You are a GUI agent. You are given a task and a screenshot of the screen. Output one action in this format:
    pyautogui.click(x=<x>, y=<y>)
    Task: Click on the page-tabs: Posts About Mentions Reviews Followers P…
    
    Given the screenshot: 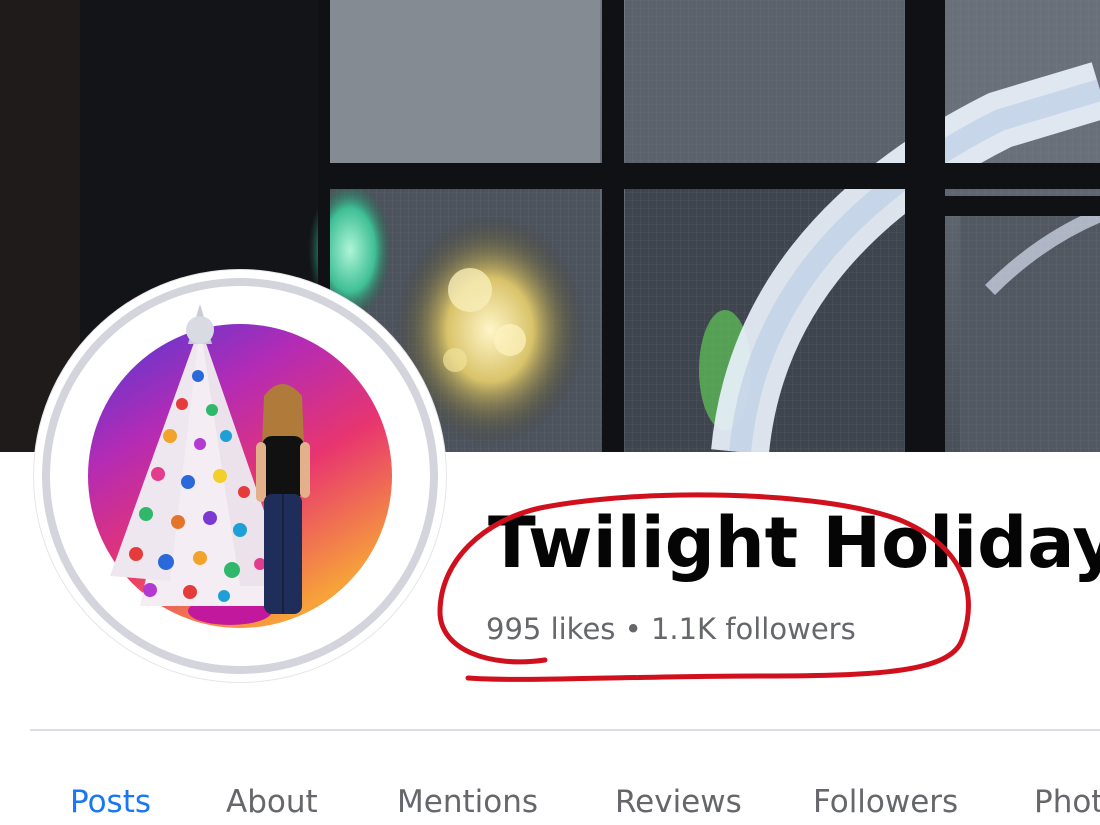 What is the action you would take?
    pyautogui.click(x=550, y=797)
    